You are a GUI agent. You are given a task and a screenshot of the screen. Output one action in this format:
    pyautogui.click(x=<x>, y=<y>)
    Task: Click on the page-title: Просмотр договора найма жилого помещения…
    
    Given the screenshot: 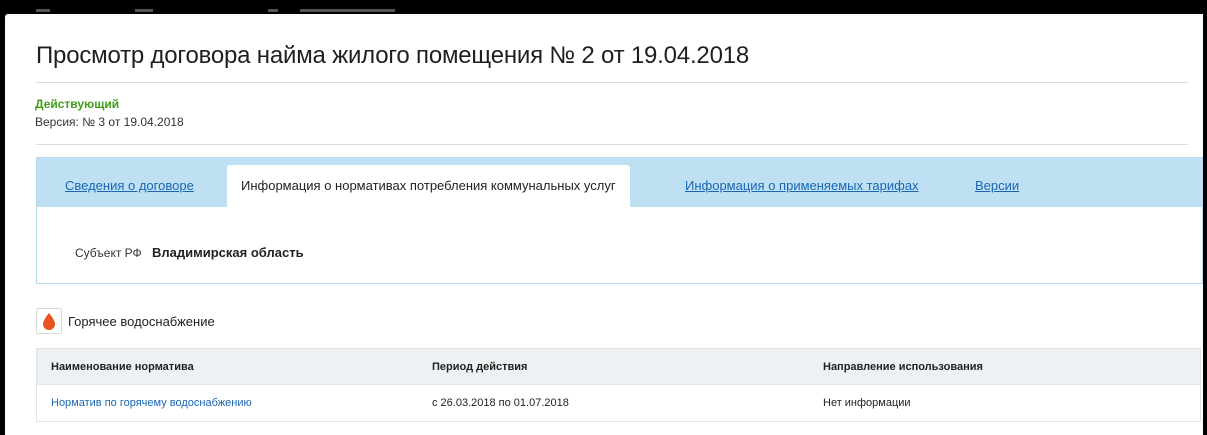 What is the action you would take?
    pyautogui.click(x=393, y=55)
    